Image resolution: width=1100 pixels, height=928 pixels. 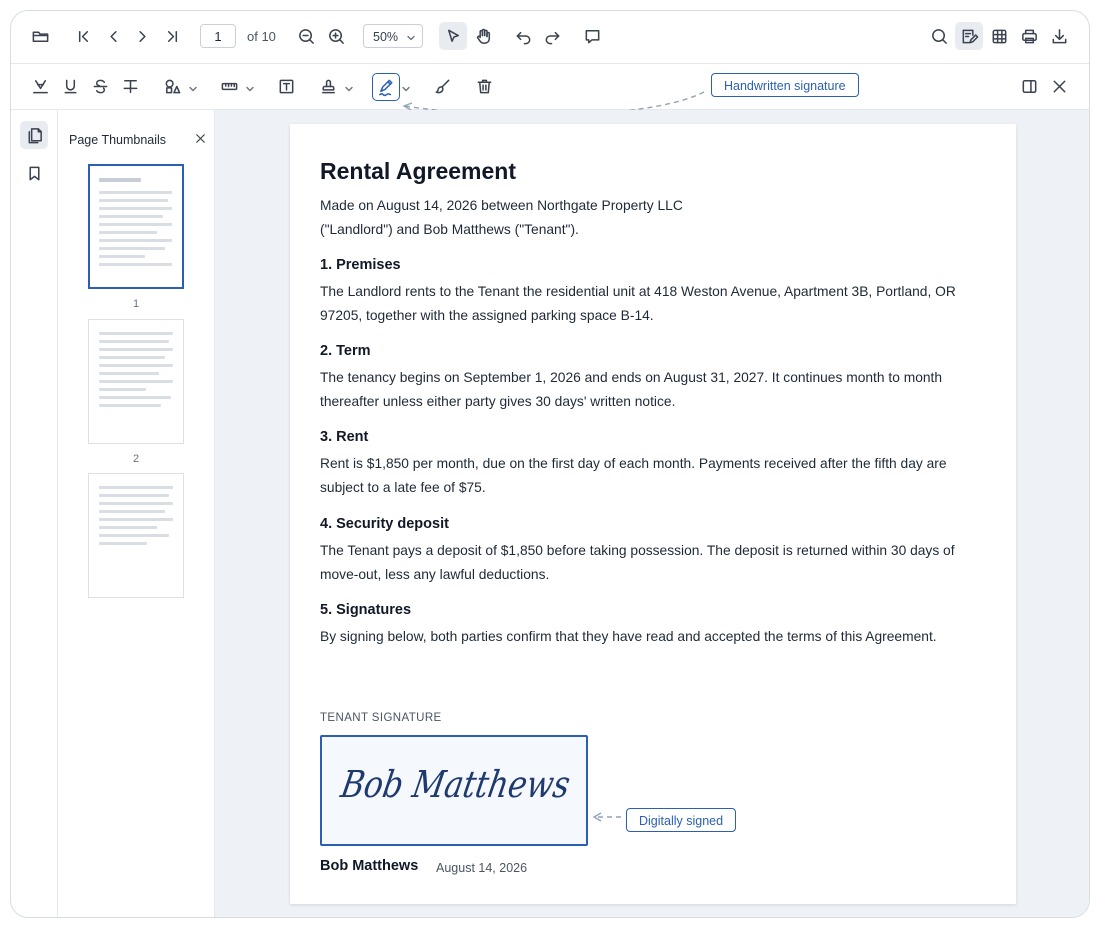 What do you see at coordinates (453, 36) in the screenshot?
I see `select-tool-icon` at bounding box center [453, 36].